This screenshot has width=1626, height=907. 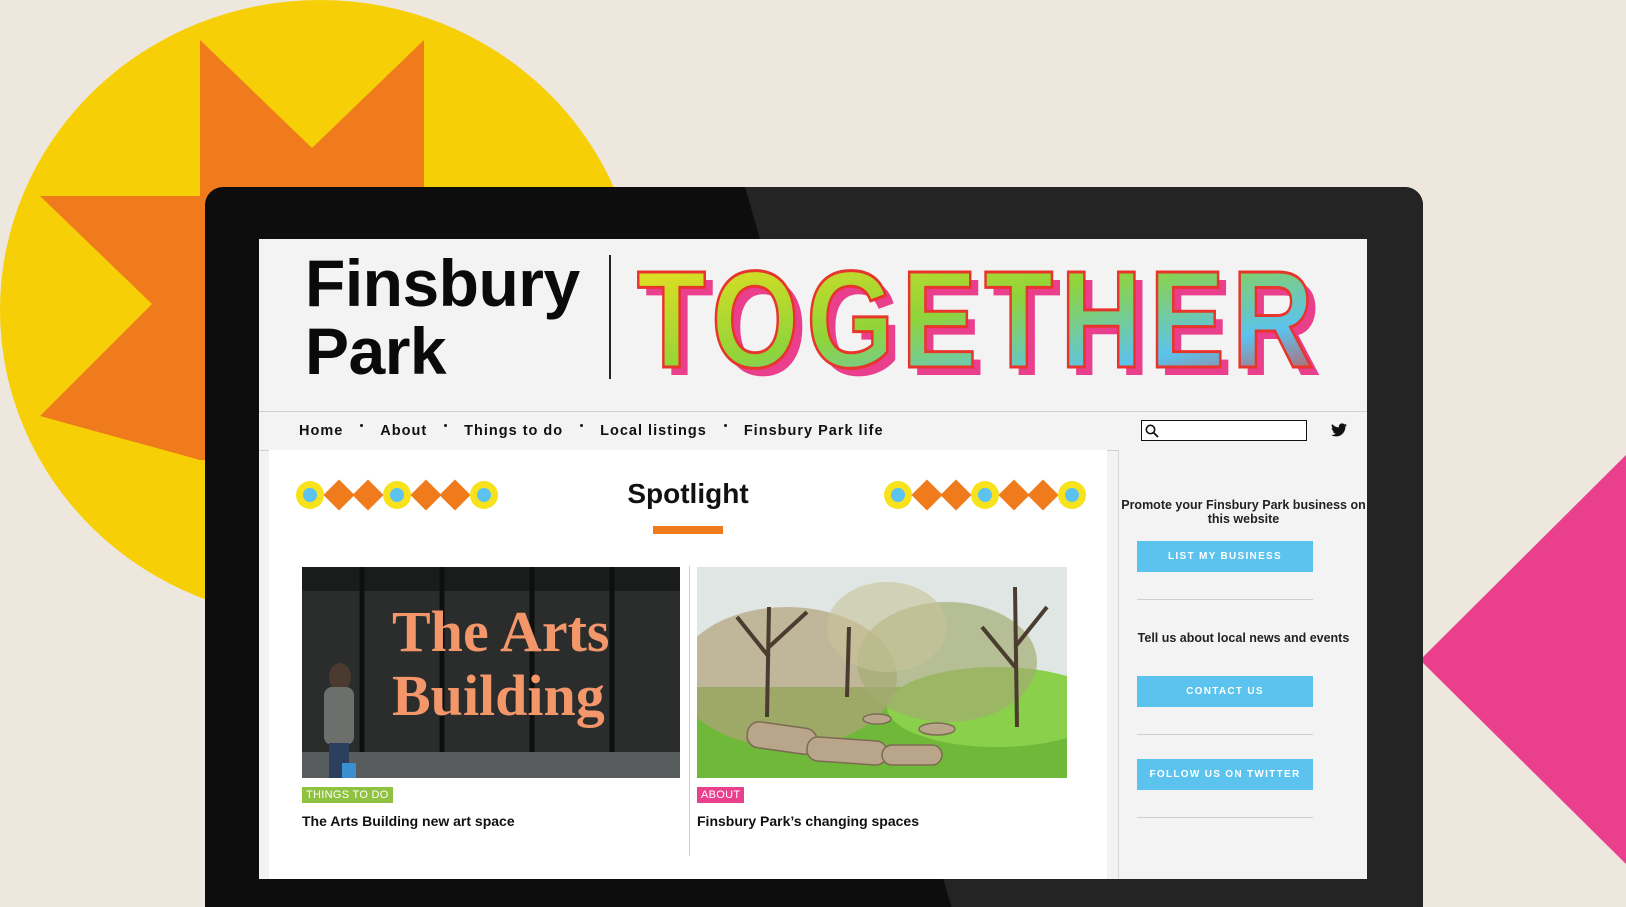 What do you see at coordinates (1339, 430) in the screenshot?
I see `twitter-icon` at bounding box center [1339, 430].